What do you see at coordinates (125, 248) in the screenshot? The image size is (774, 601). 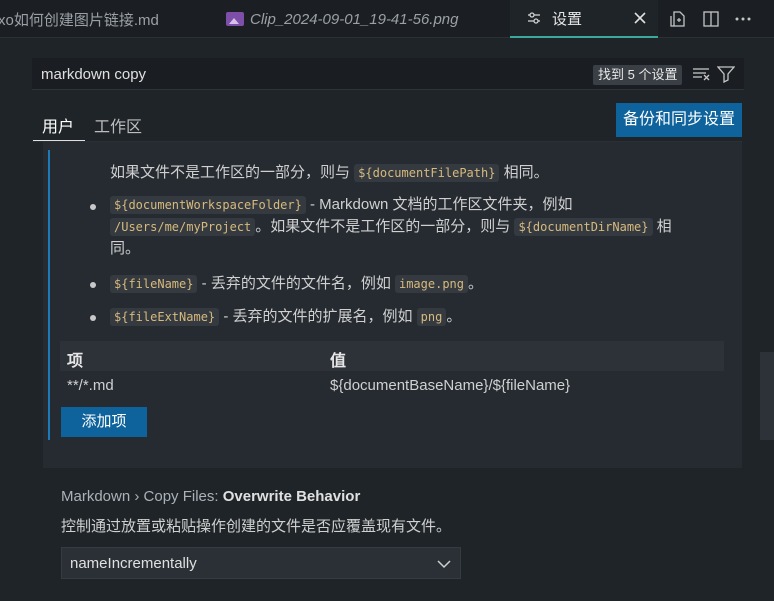 I see `text: 同。` at bounding box center [125, 248].